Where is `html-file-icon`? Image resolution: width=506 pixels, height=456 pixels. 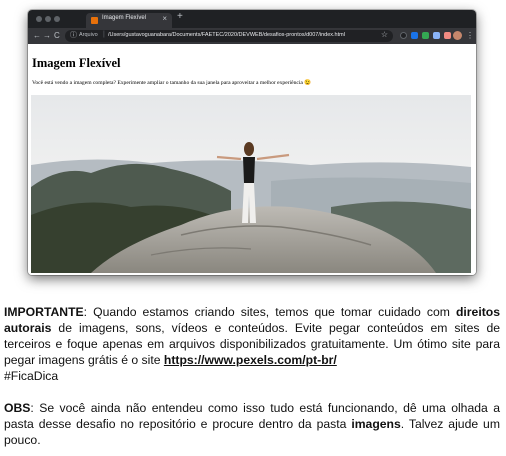 html-file-icon is located at coordinates (94, 20).